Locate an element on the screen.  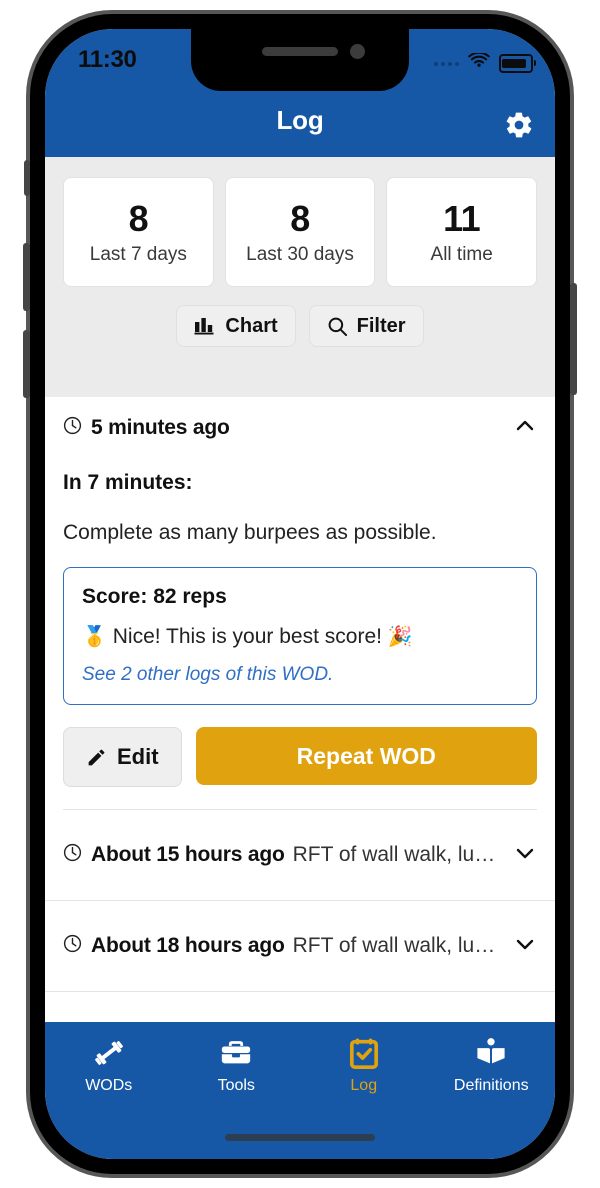
stat-label: Last 7 days is located at coordinates (138, 254).